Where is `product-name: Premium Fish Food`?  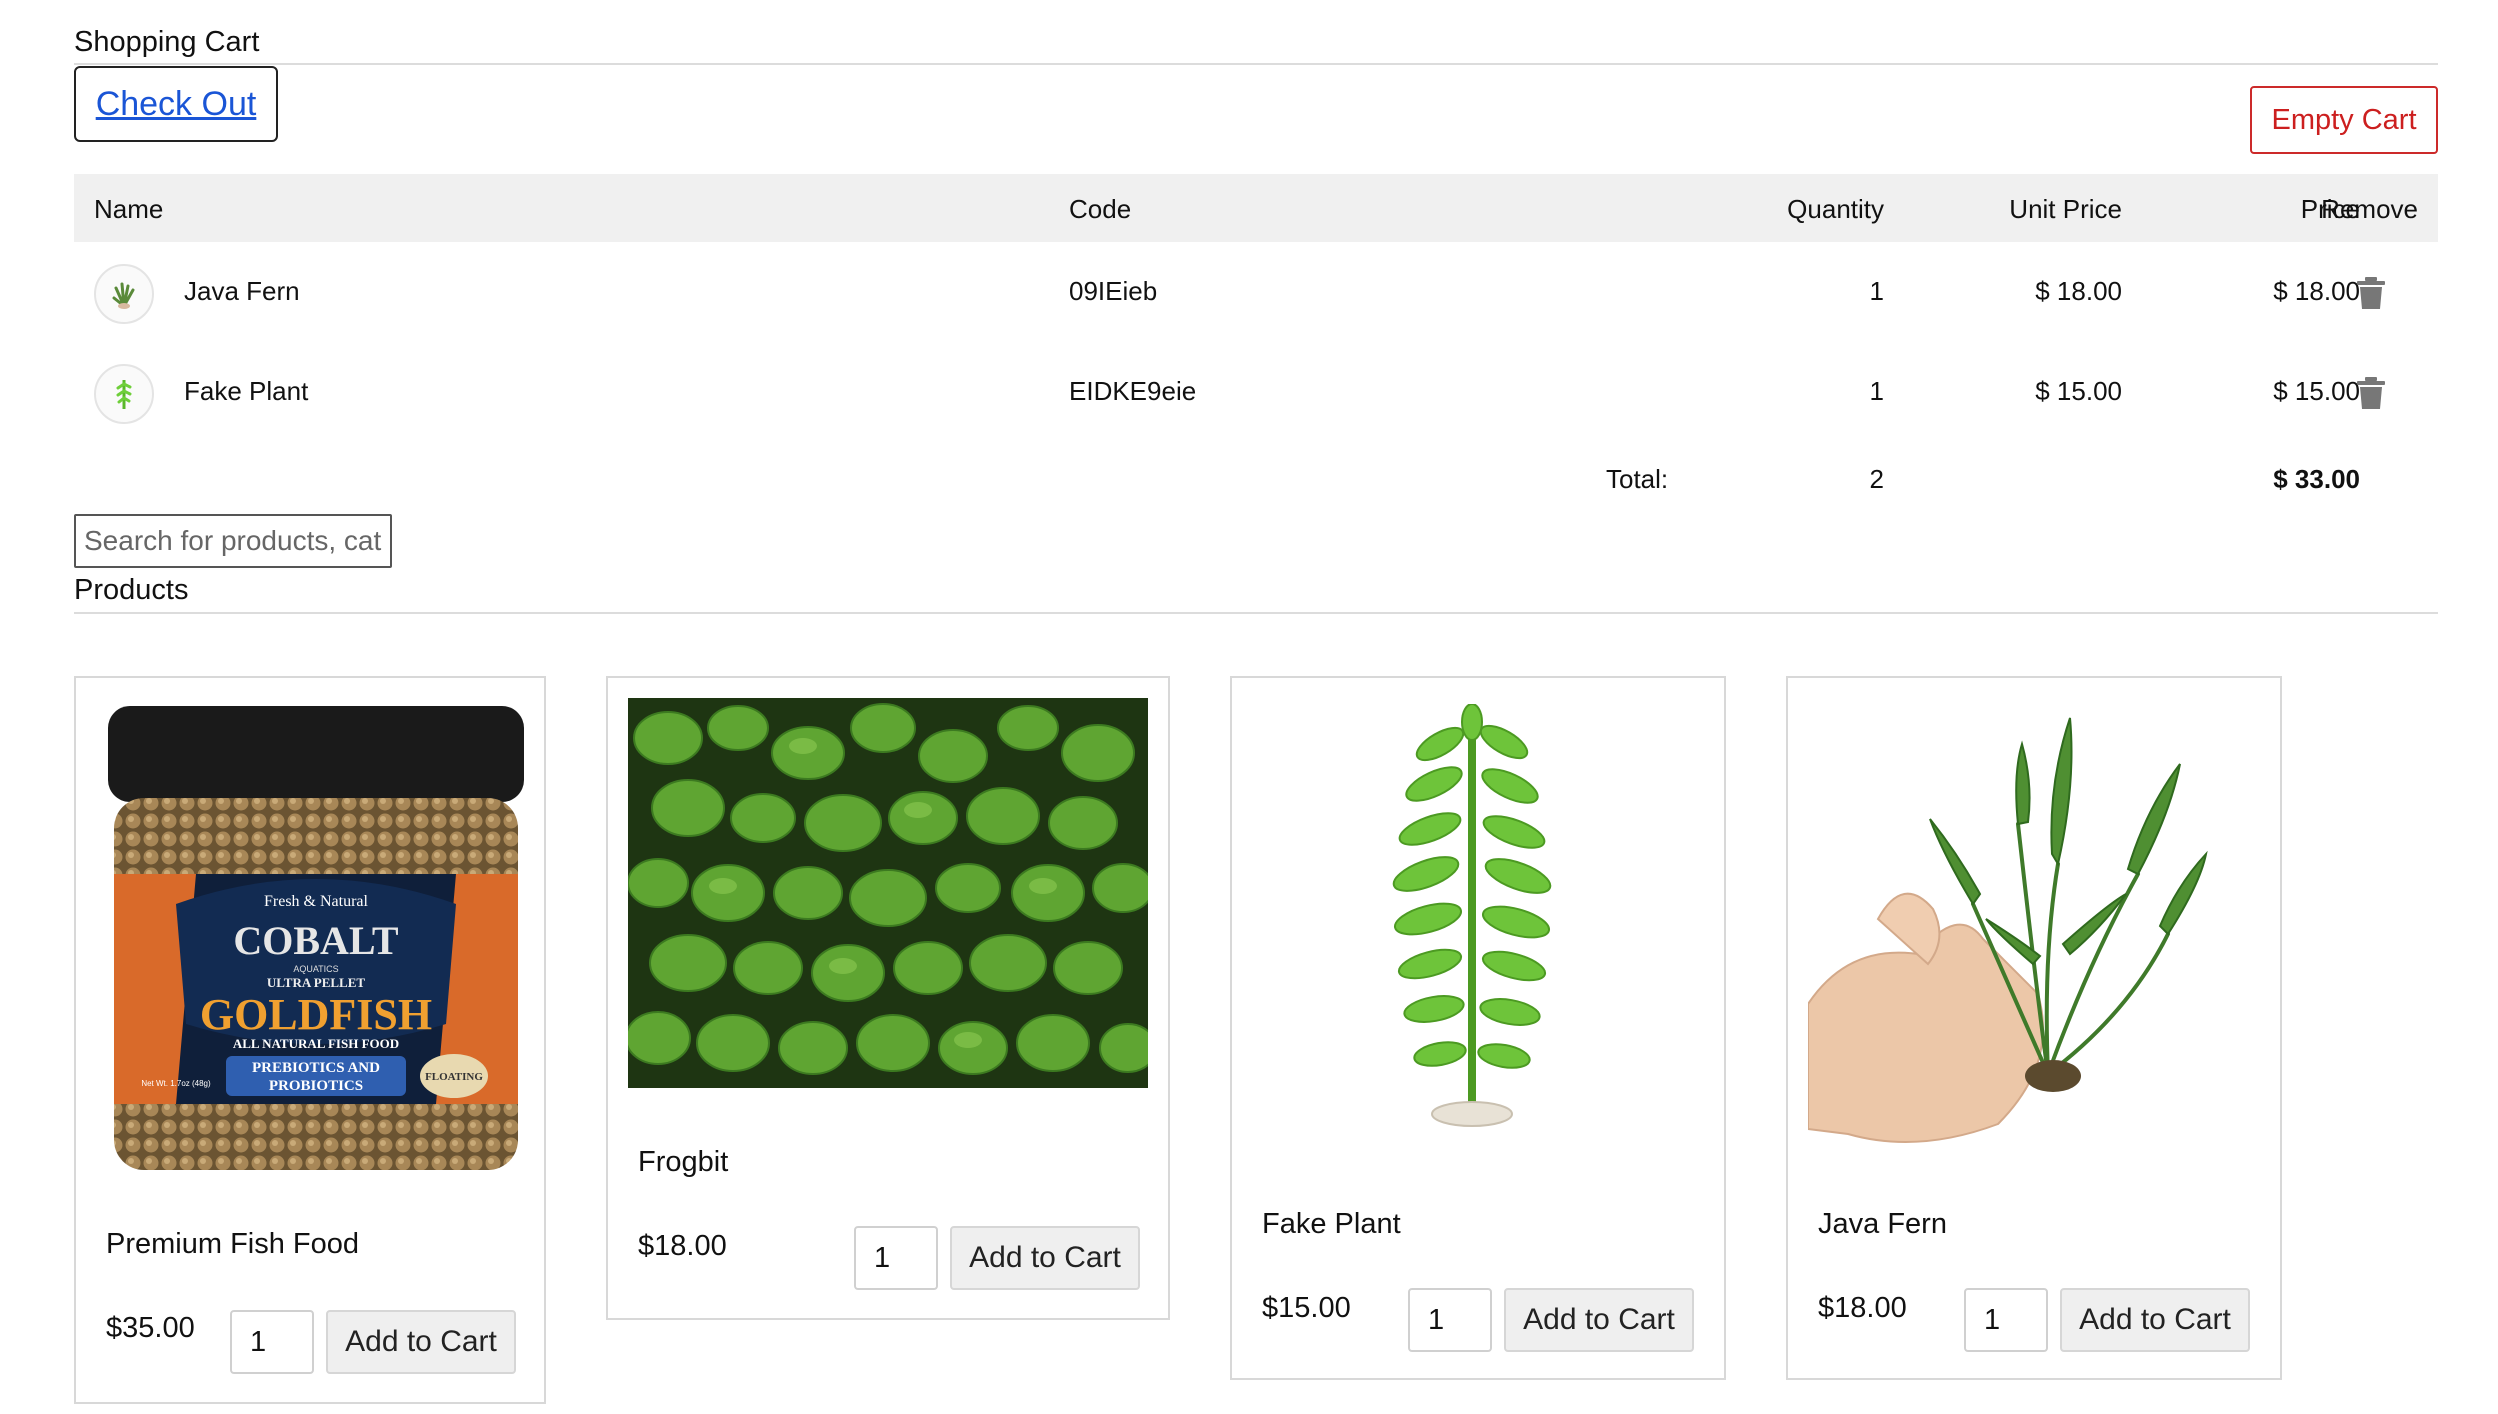
product-name: Premium Fish Food is located at coordinates (233, 1244).